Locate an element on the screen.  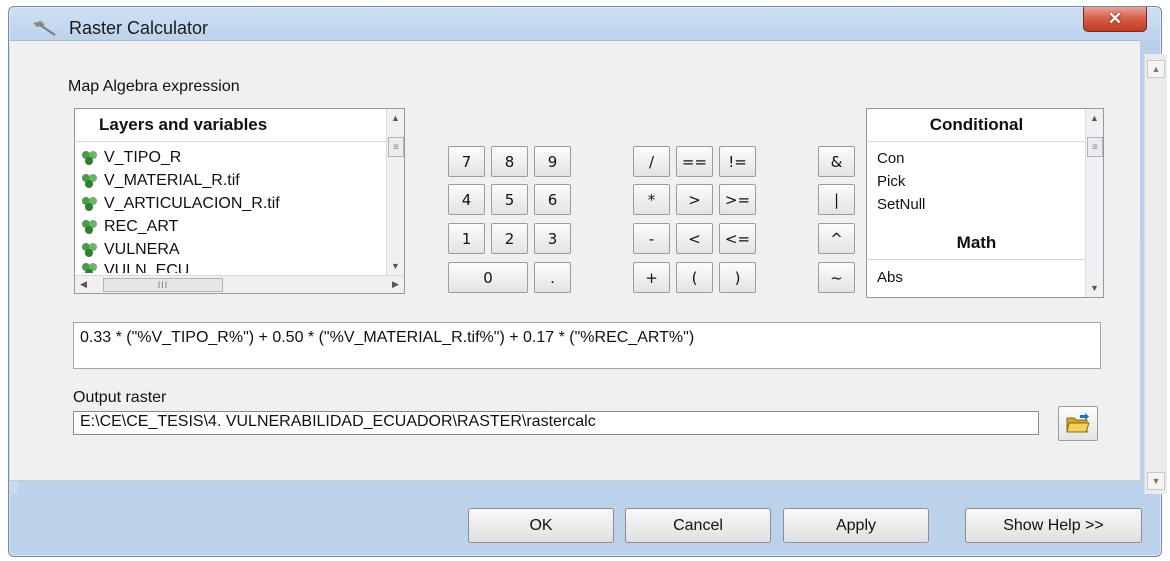
layer-item: V_ARTICULACION_R.tif is located at coordinates (180, 204).